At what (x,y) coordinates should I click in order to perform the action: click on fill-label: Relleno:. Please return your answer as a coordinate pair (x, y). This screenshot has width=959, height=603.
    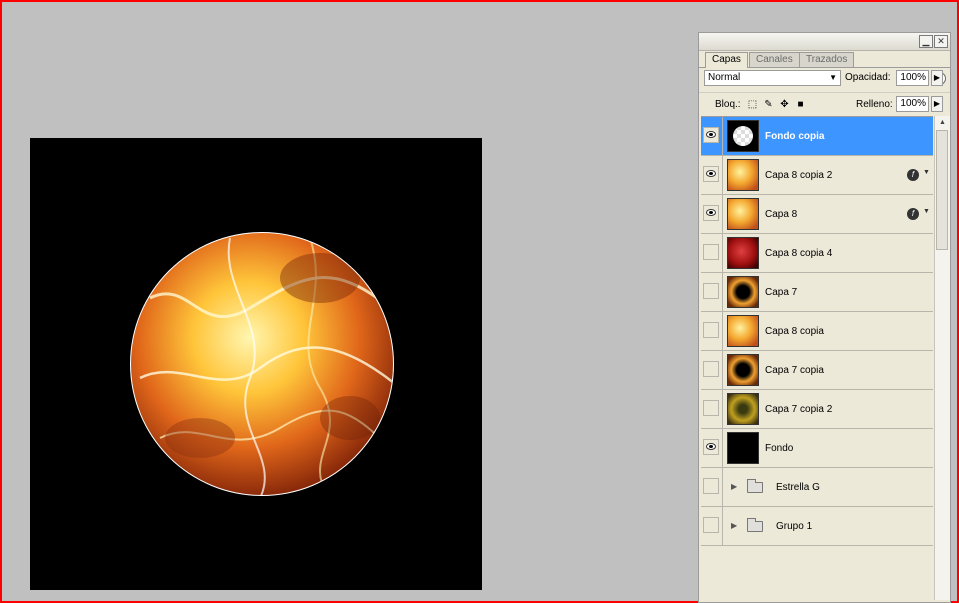
    Looking at the image, I should click on (874, 104).